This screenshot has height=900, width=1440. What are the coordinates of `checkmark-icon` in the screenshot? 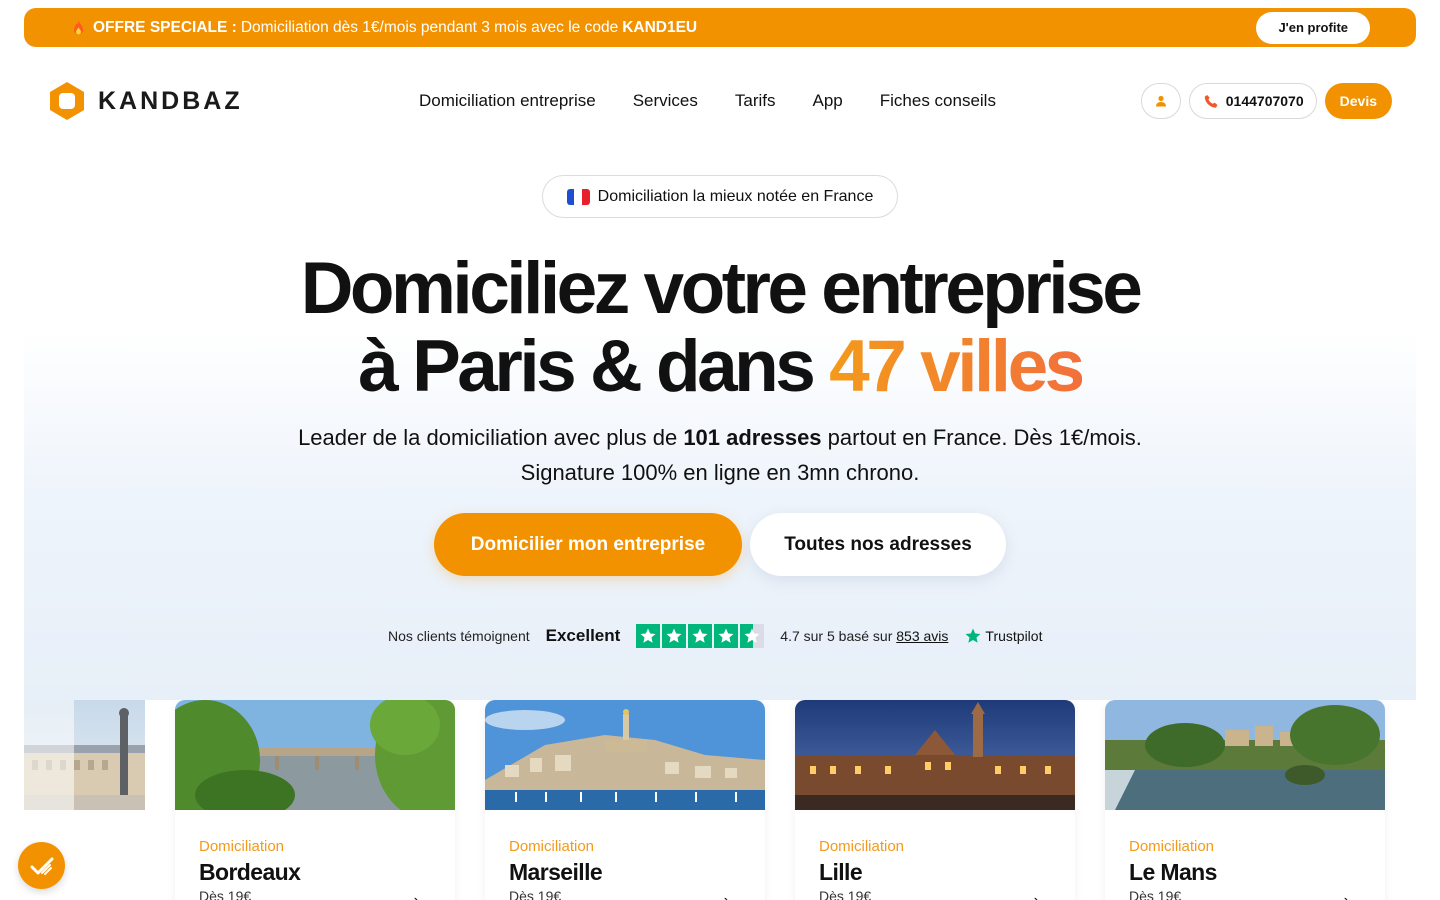 It's located at (41, 866).